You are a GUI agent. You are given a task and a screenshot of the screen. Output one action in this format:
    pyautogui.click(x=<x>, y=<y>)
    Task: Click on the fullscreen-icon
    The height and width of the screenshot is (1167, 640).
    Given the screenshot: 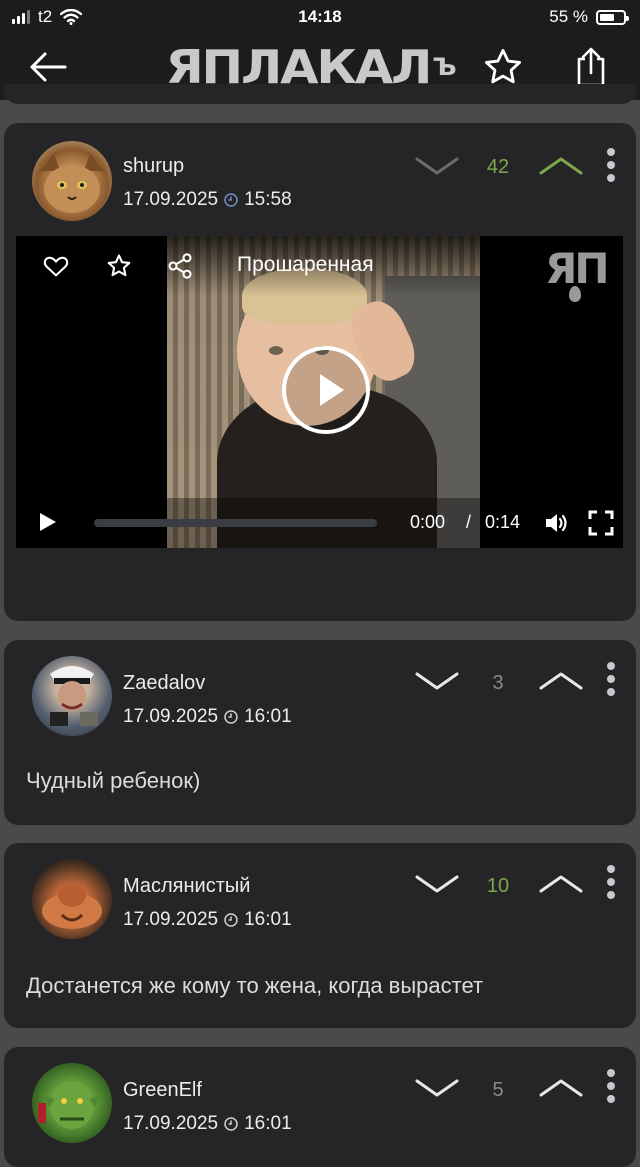 What is the action you would take?
    pyautogui.click(x=601, y=523)
    